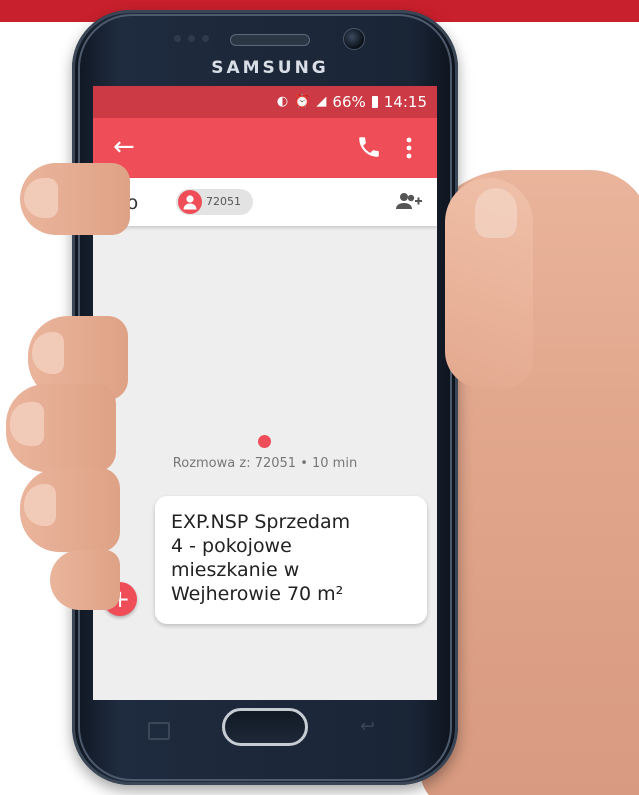  What do you see at coordinates (409, 202) in the screenshot?
I see `add-contact-icon` at bounding box center [409, 202].